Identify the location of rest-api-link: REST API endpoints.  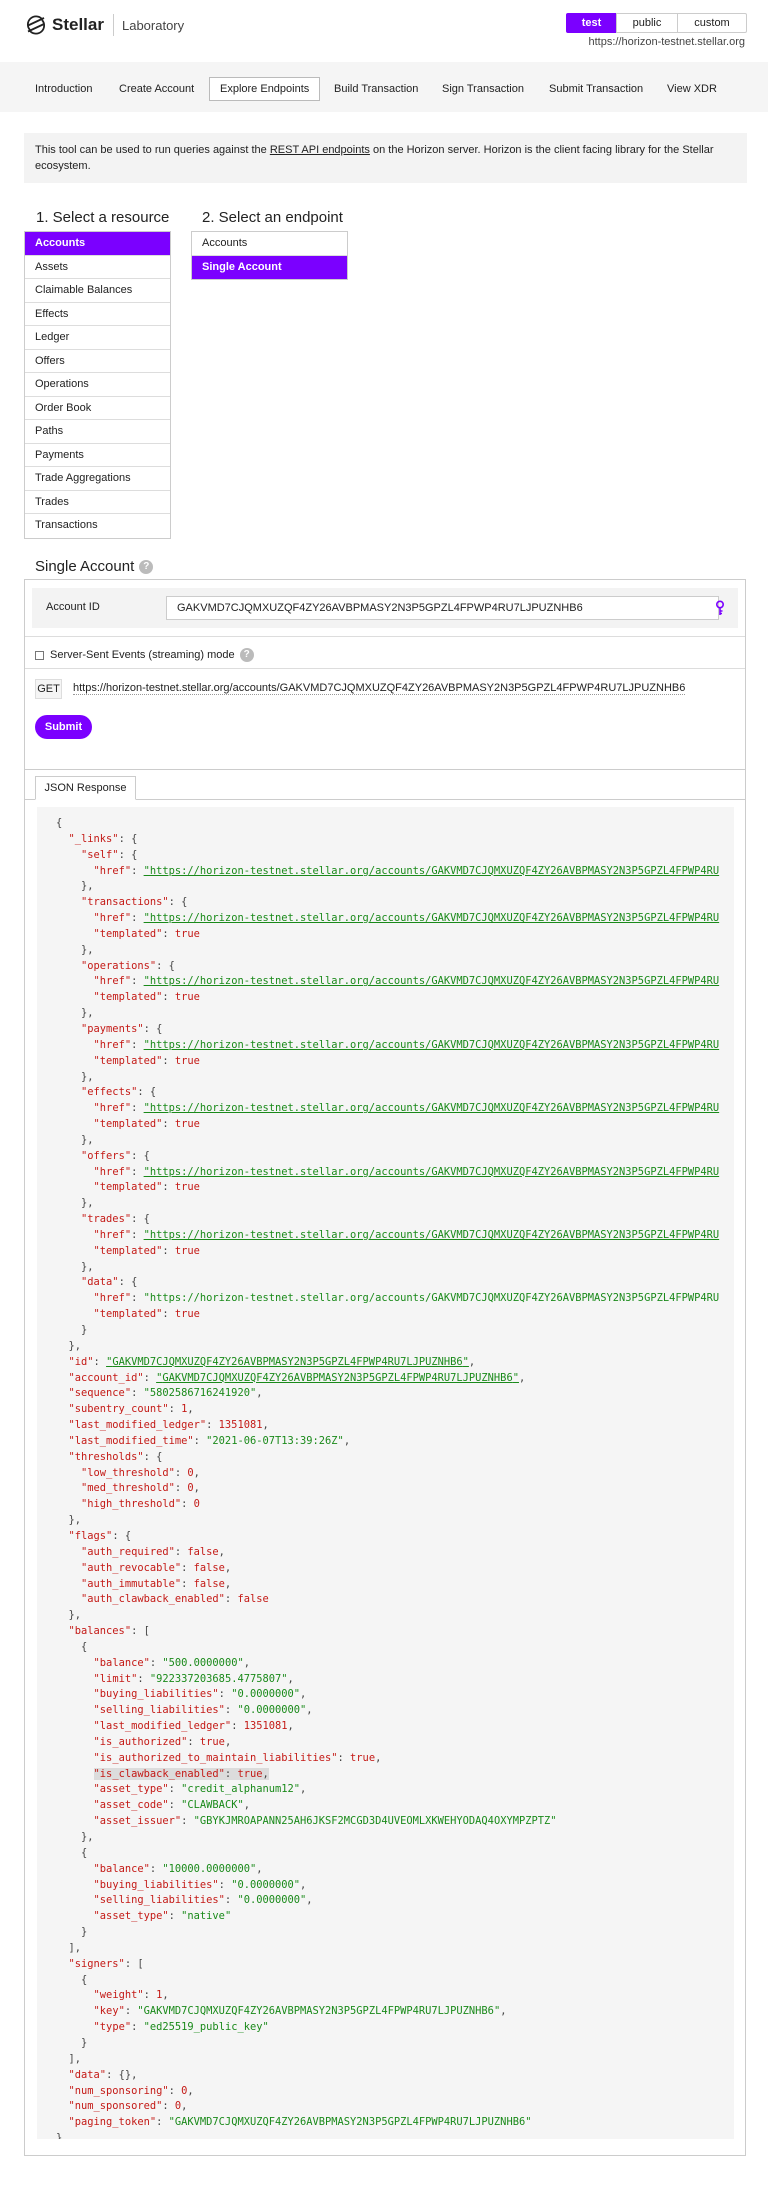
(320, 150).